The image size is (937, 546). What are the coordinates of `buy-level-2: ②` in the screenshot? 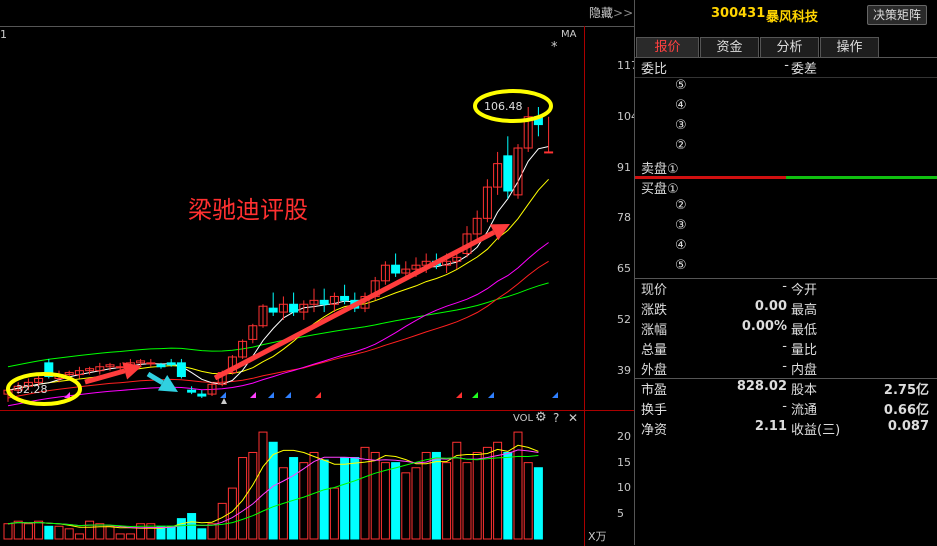 It's located at (681, 205).